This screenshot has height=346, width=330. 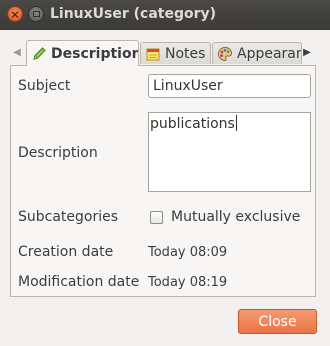 I want to click on title-bar: × LinuxUser (category), so click(x=165, y=15).